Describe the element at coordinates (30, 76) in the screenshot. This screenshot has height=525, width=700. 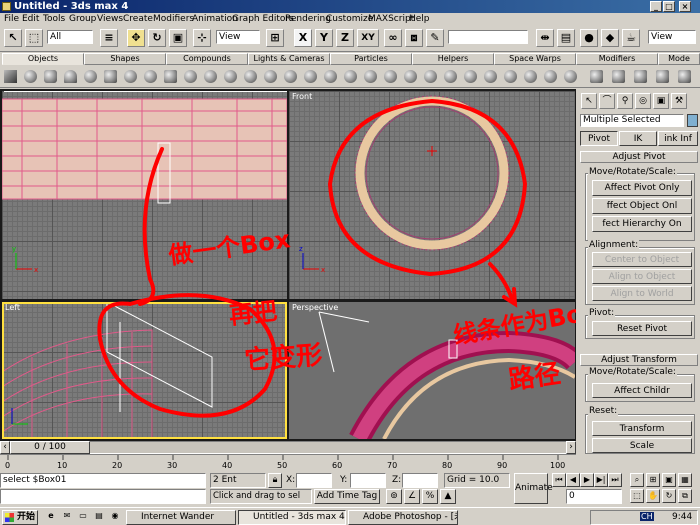
I see `sphere-icon` at that location.